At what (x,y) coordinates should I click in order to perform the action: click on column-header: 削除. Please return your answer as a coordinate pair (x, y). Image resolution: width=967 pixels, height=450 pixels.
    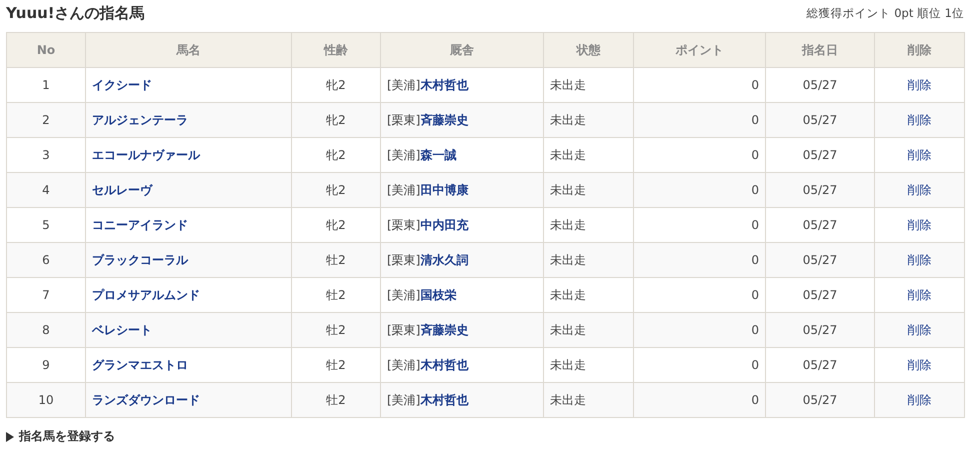
    Looking at the image, I should click on (919, 50).